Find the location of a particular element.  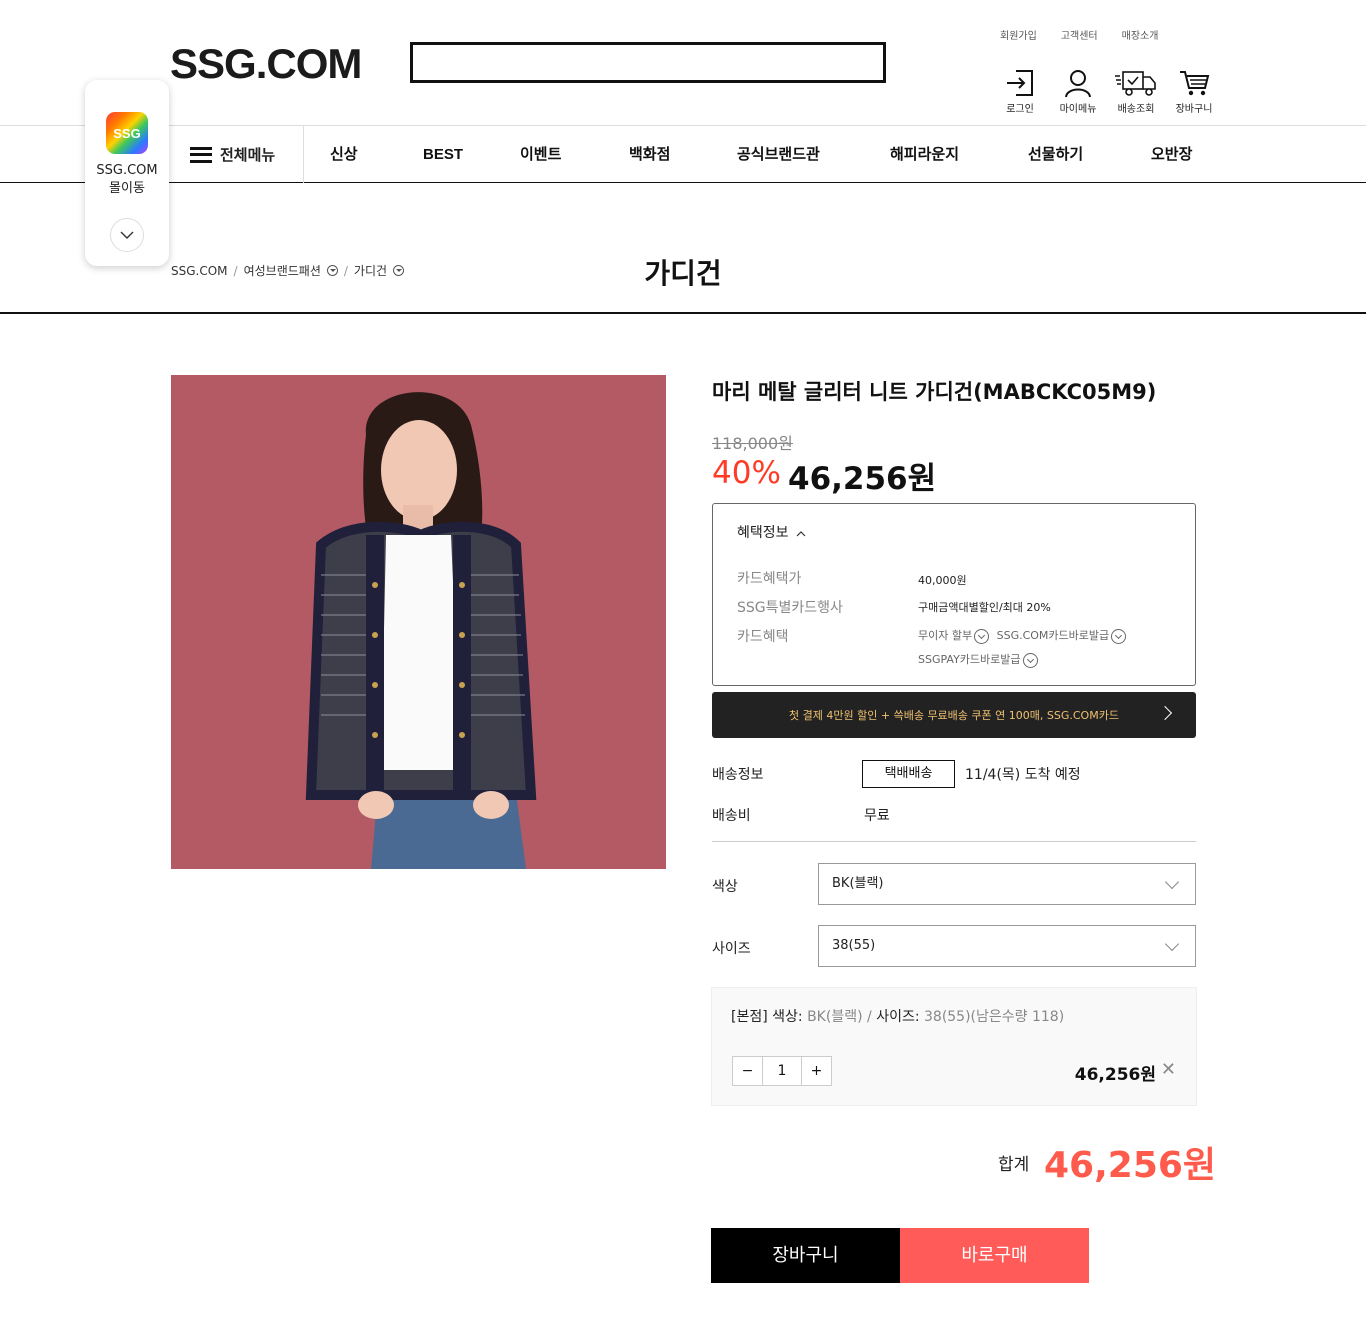

benefit-header: 혜택정보 is located at coordinates (763, 533).